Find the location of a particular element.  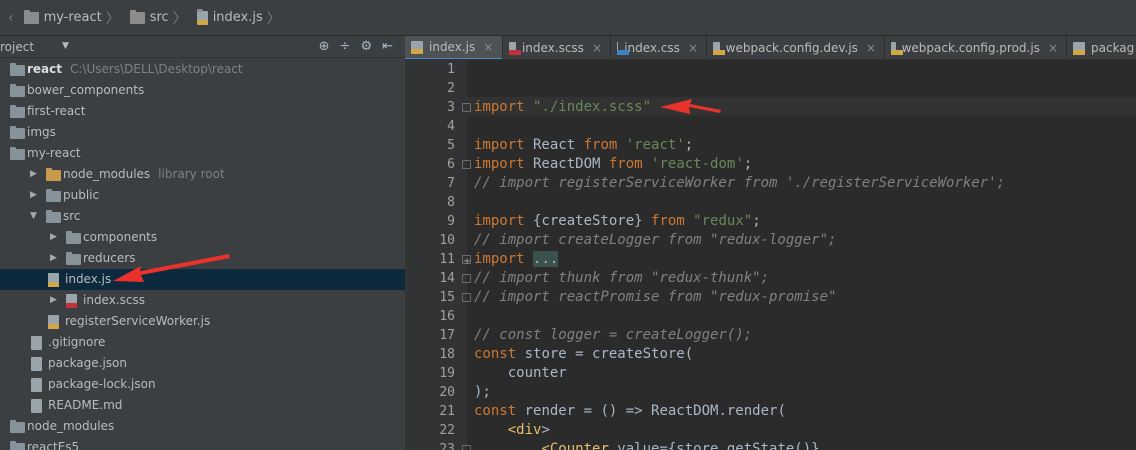

code-line: 16 is located at coordinates (770, 316).